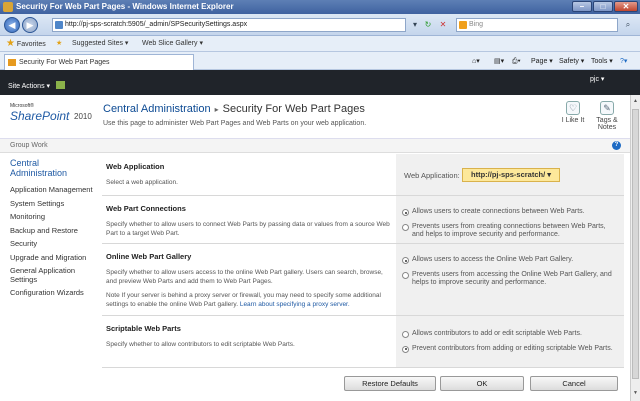 The height and width of the screenshot is (401, 640). I want to click on web-application-label: Web Application:, so click(432, 175).